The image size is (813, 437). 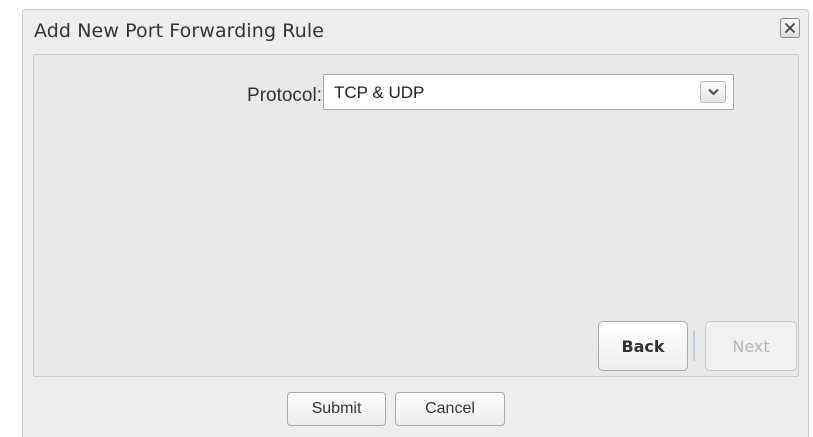 I want to click on cancel-button: Cancel, so click(x=450, y=409).